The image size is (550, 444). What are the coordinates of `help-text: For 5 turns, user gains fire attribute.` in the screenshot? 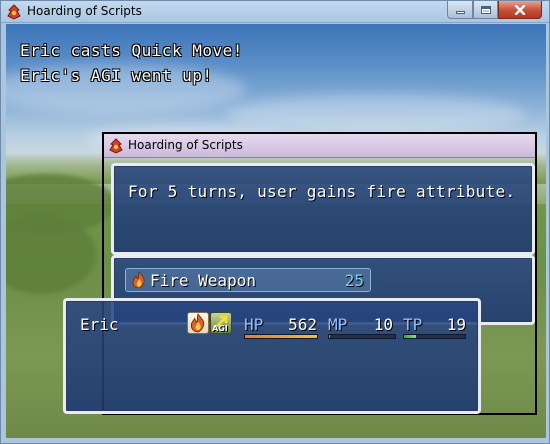 It's located at (322, 191).